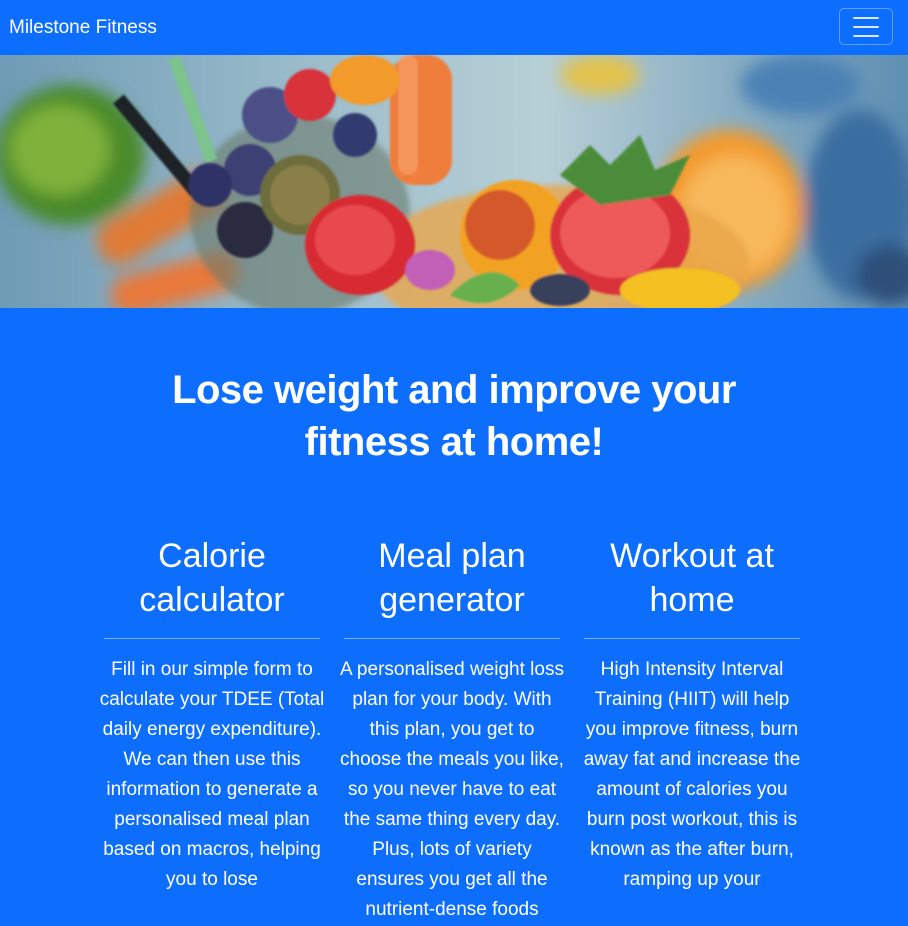 The height and width of the screenshot is (926, 908). What do you see at coordinates (212, 556) in the screenshot?
I see `feature-title-line-1: Calorie` at bounding box center [212, 556].